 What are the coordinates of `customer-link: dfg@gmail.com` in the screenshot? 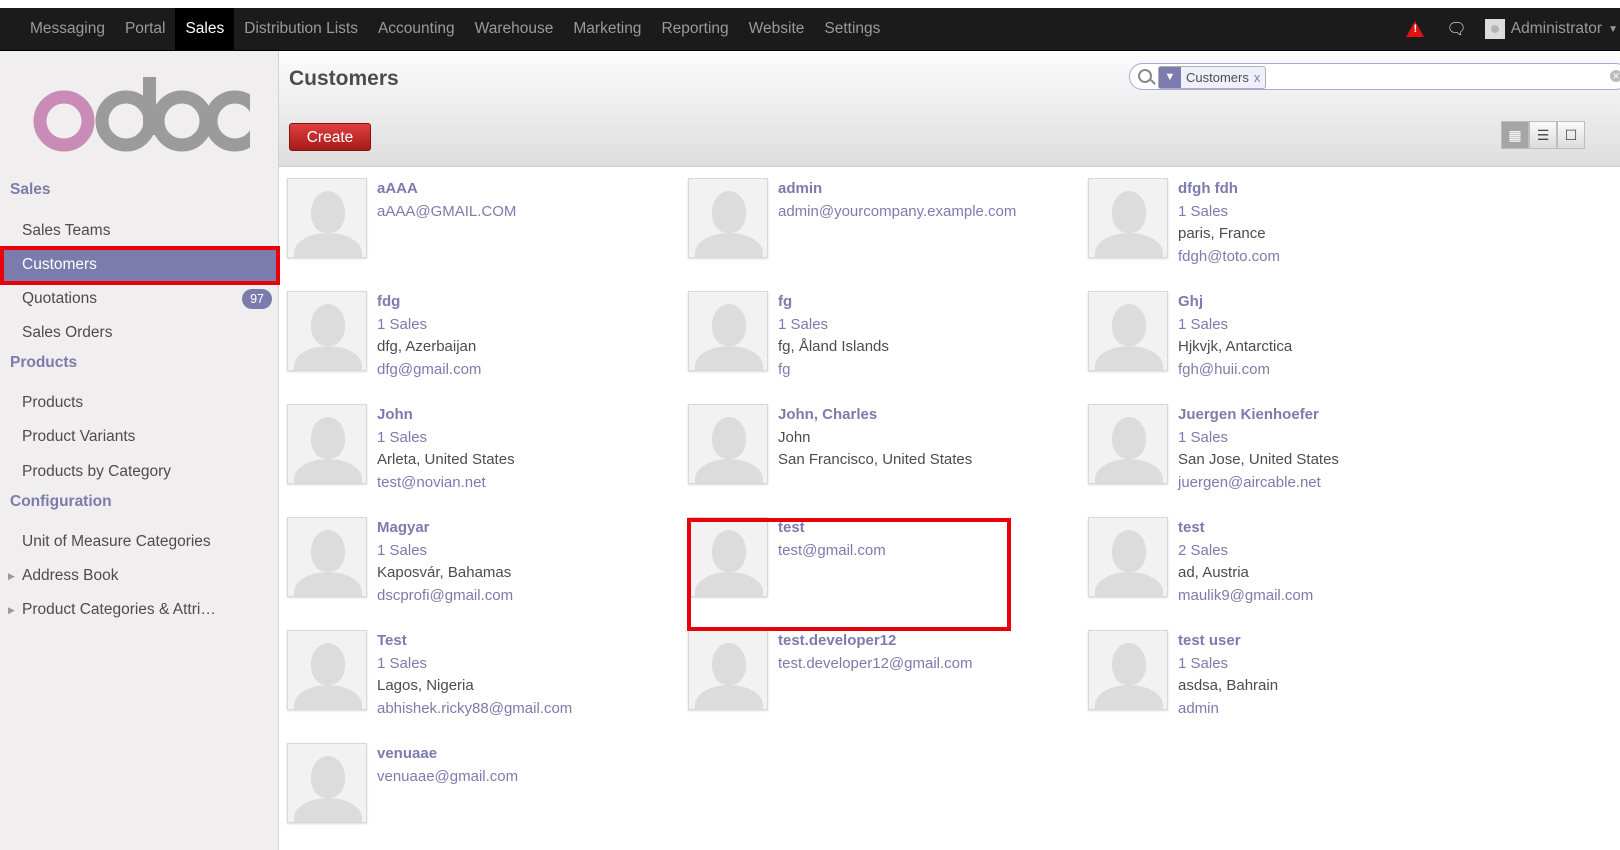 It's located at (429, 370).